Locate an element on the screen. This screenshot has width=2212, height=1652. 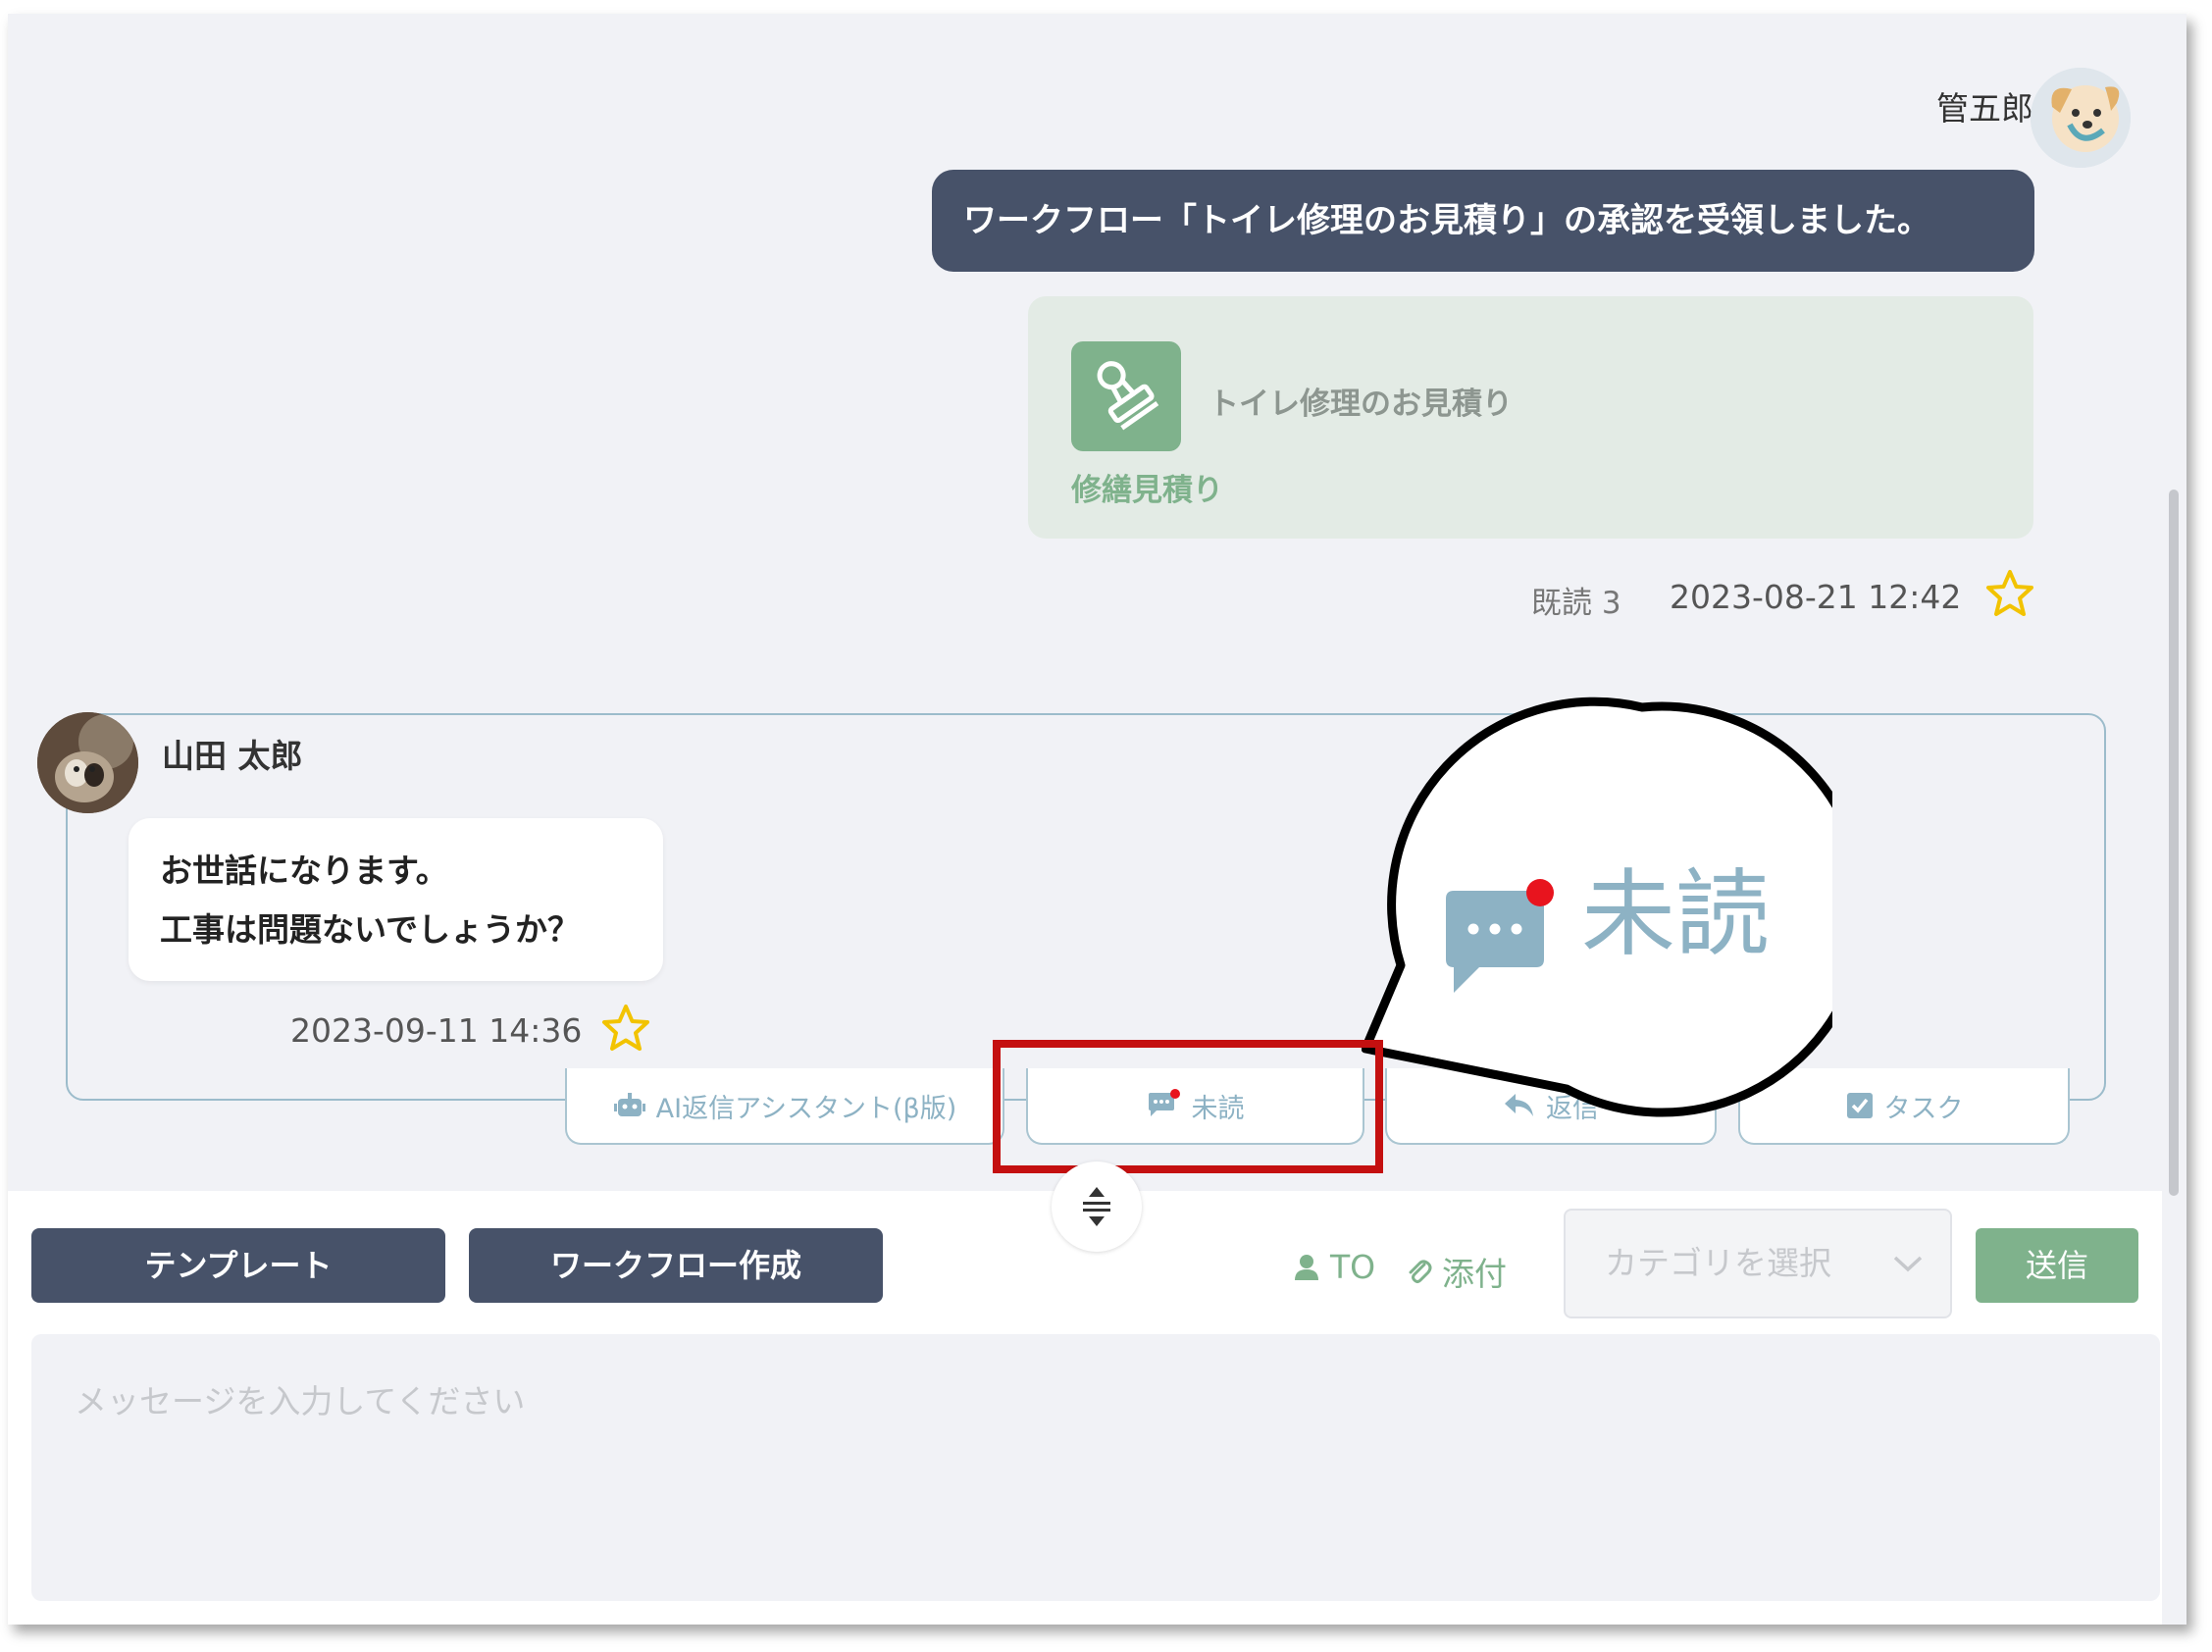
resize-handle is located at coordinates (1097, 1207).